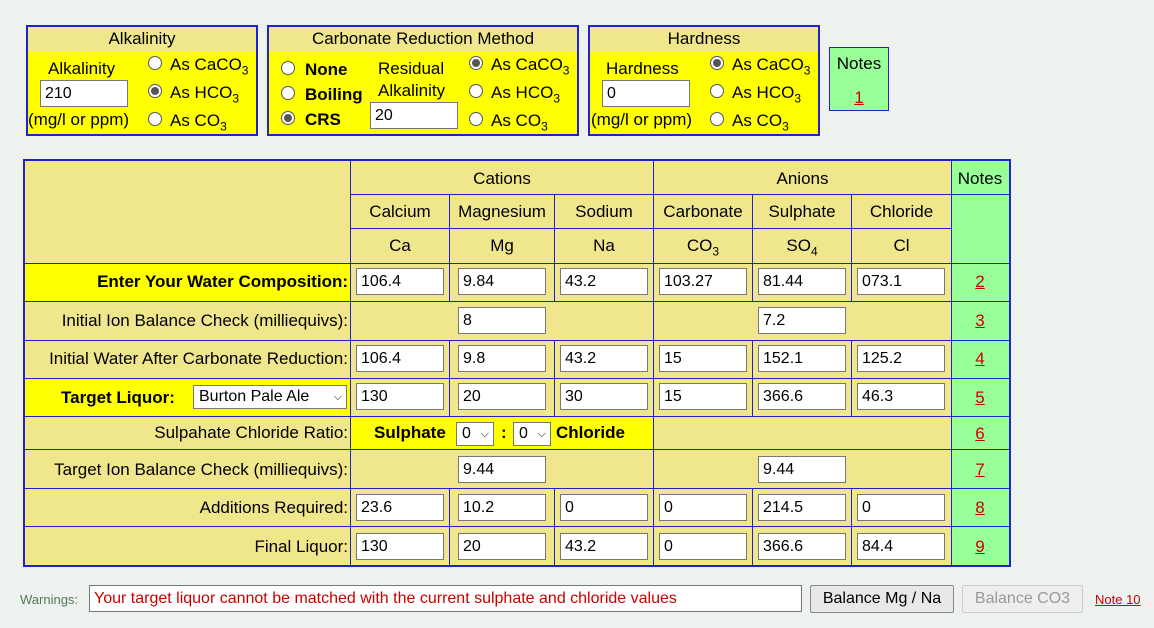 The height and width of the screenshot is (628, 1154). Describe the element at coordinates (703, 247) in the screenshot. I see `col-carbonate-symbol: CO3` at that location.